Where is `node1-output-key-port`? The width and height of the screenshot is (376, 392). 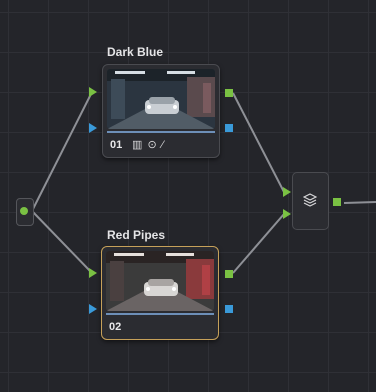 node1-output-key-port is located at coordinates (229, 128).